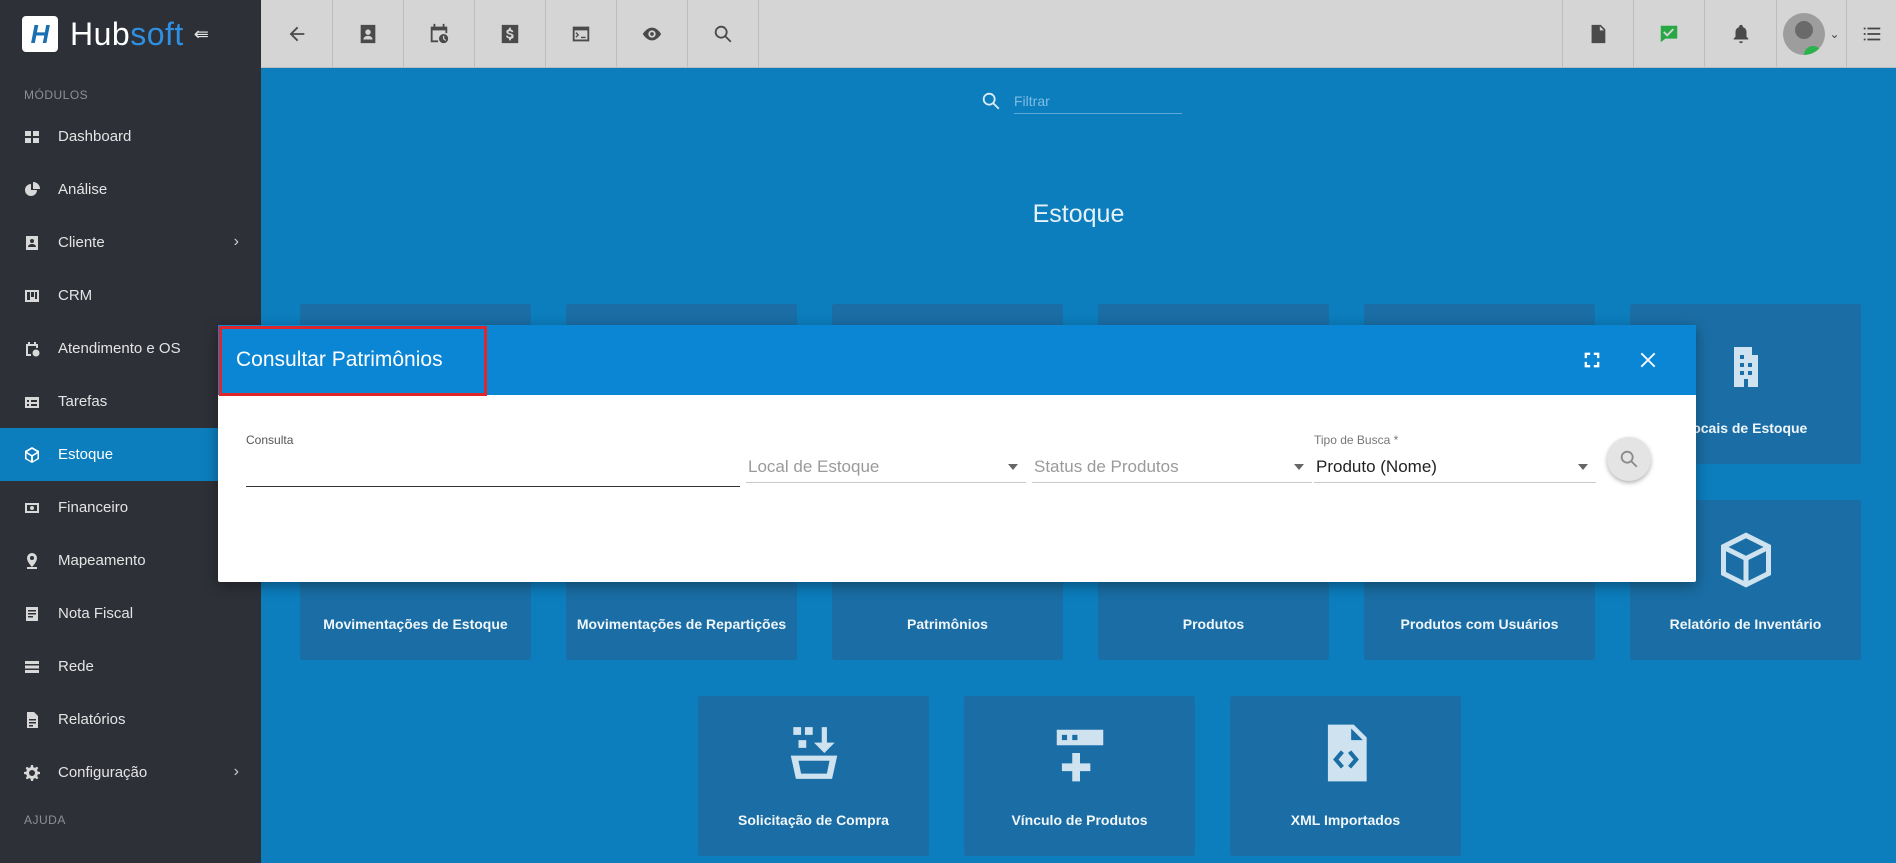 This screenshot has width=1896, height=863. I want to click on server-add-icon, so click(1079, 753).